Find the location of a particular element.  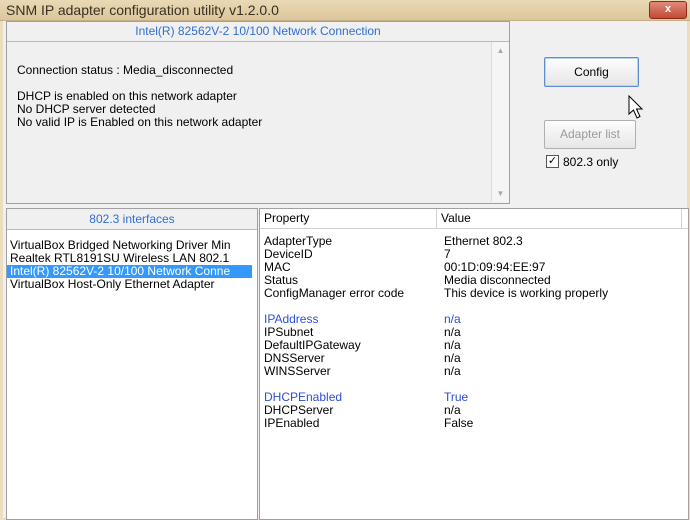

close-icon: x is located at coordinates (668, 9).